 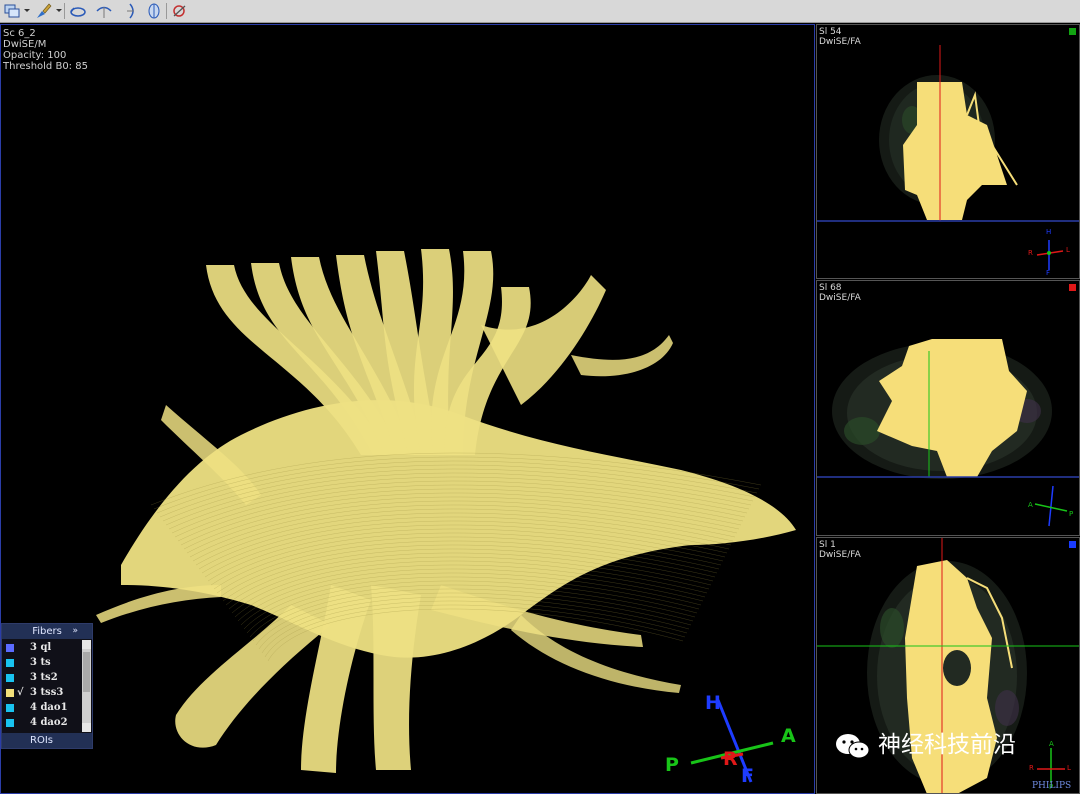 I want to click on side-view-label: Sl 54 DwiSE/FA, so click(x=840, y=37).